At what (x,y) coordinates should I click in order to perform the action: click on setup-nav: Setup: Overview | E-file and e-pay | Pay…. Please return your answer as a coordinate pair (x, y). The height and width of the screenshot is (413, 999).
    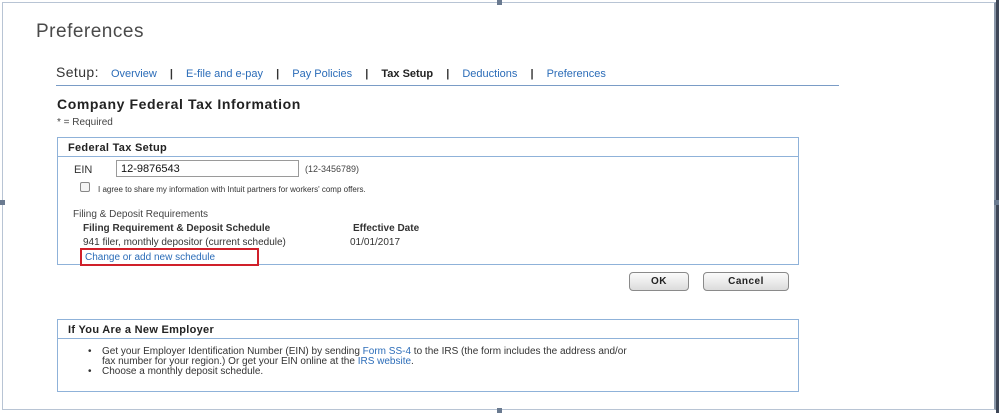
    Looking at the image, I should click on (447, 75).